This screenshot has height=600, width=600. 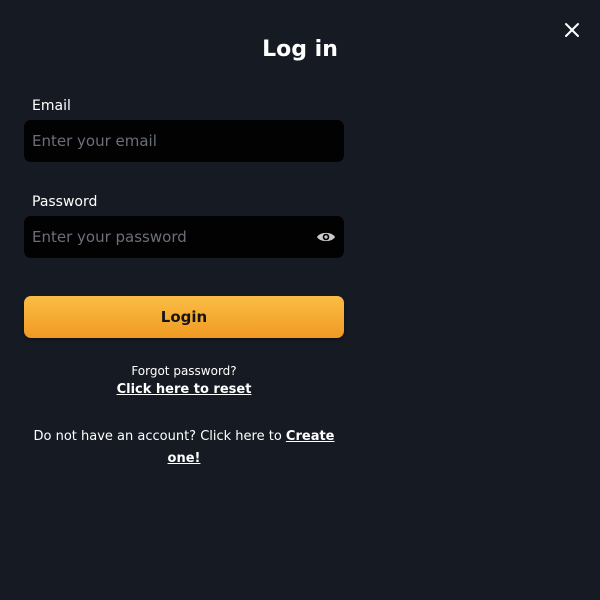 What do you see at coordinates (184, 317) in the screenshot?
I see `login-button: Login` at bounding box center [184, 317].